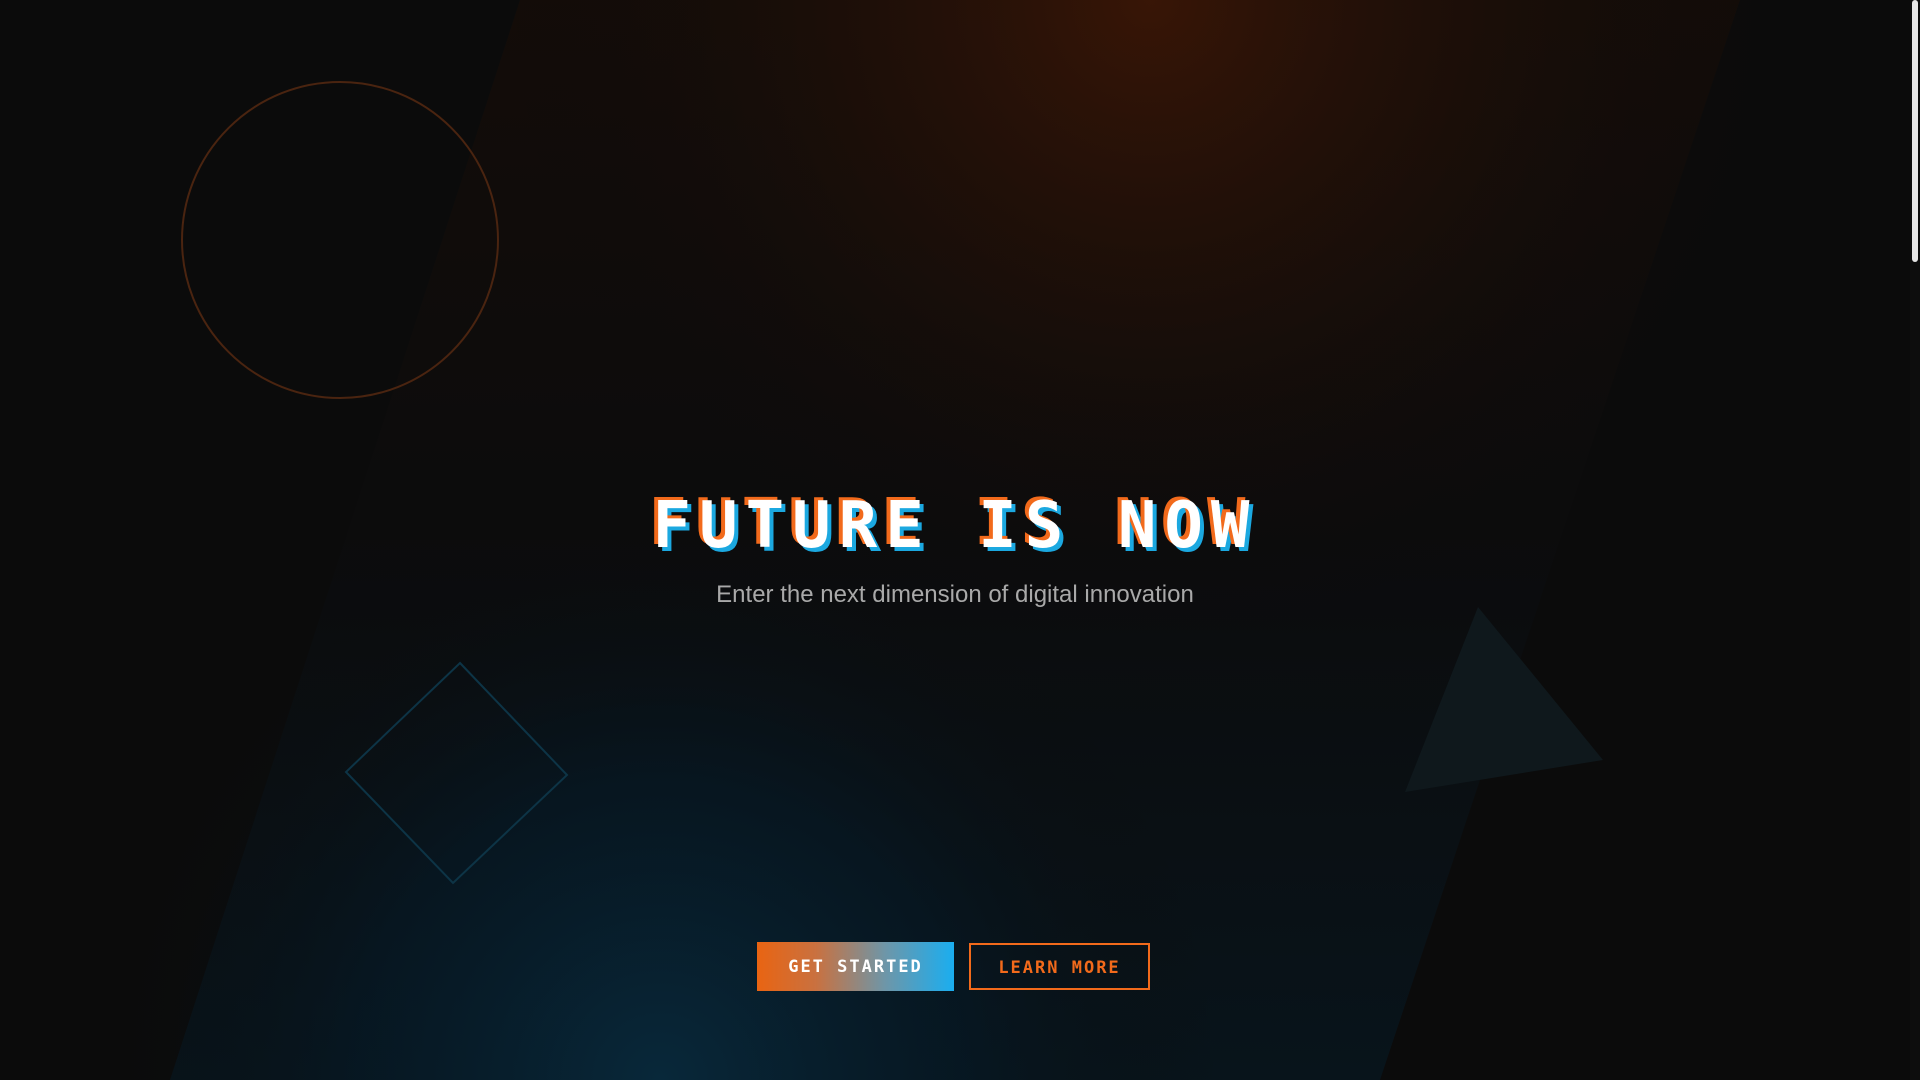  I want to click on vertical-scrollbar, so click(1915, 540).